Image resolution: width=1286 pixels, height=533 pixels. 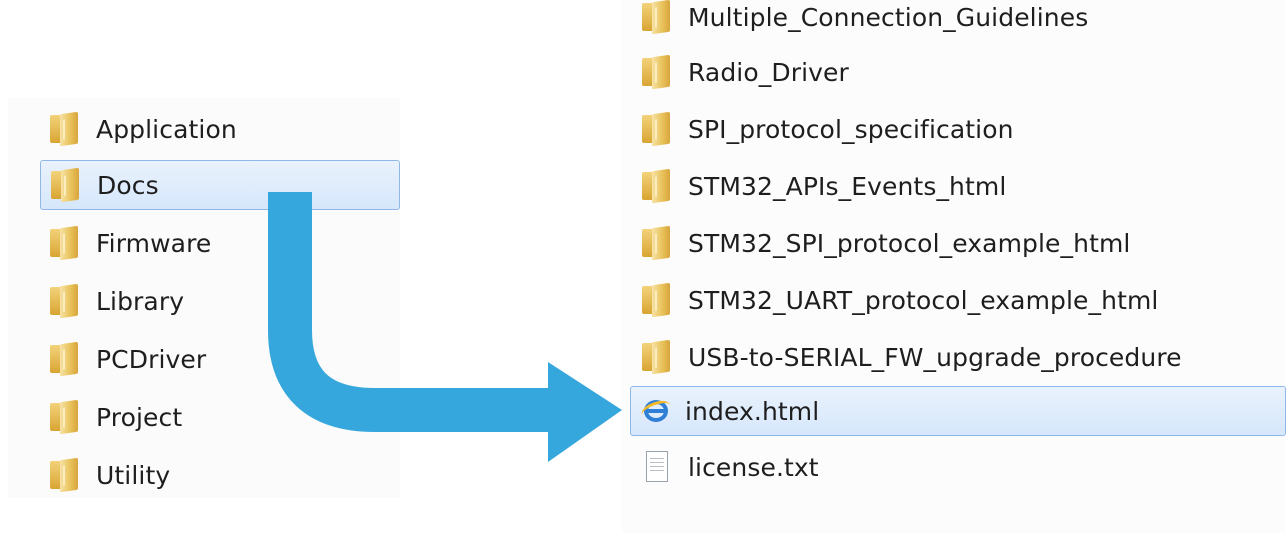 What do you see at coordinates (585, 412) in the screenshot?
I see `arrow-head` at bounding box center [585, 412].